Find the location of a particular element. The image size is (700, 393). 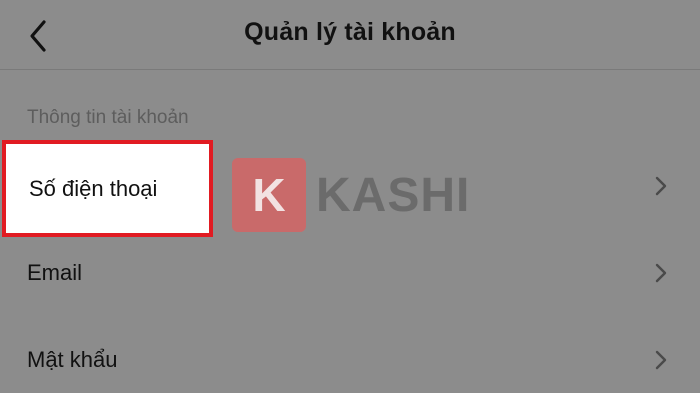

email-label: Email is located at coordinates (55, 272).